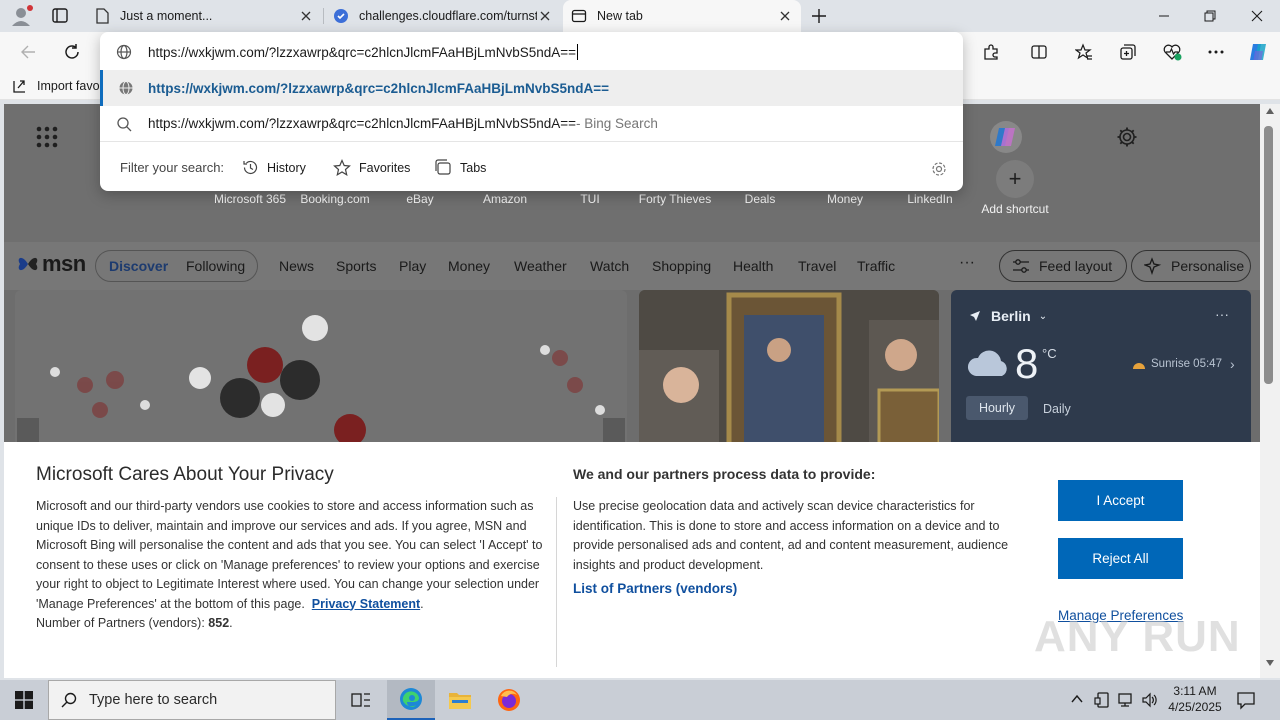 The image size is (1280, 720). I want to click on list-of-partners-link: List of Partners (vendors), so click(655, 588).